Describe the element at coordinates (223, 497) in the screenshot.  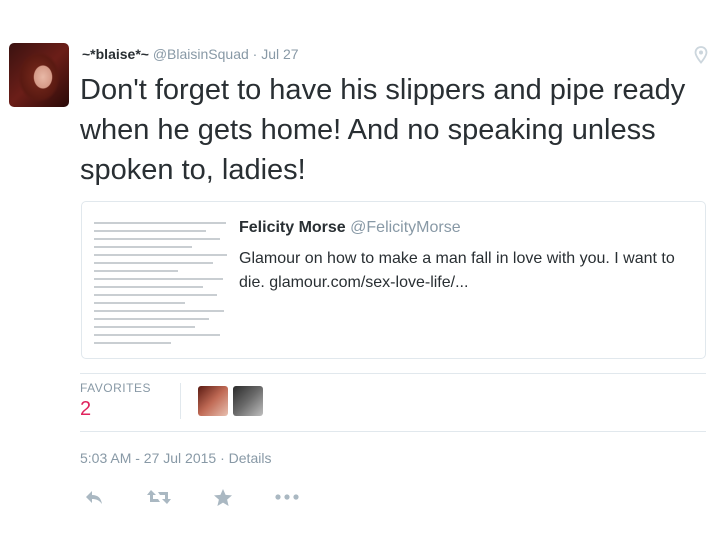
I see `star-icon` at that location.